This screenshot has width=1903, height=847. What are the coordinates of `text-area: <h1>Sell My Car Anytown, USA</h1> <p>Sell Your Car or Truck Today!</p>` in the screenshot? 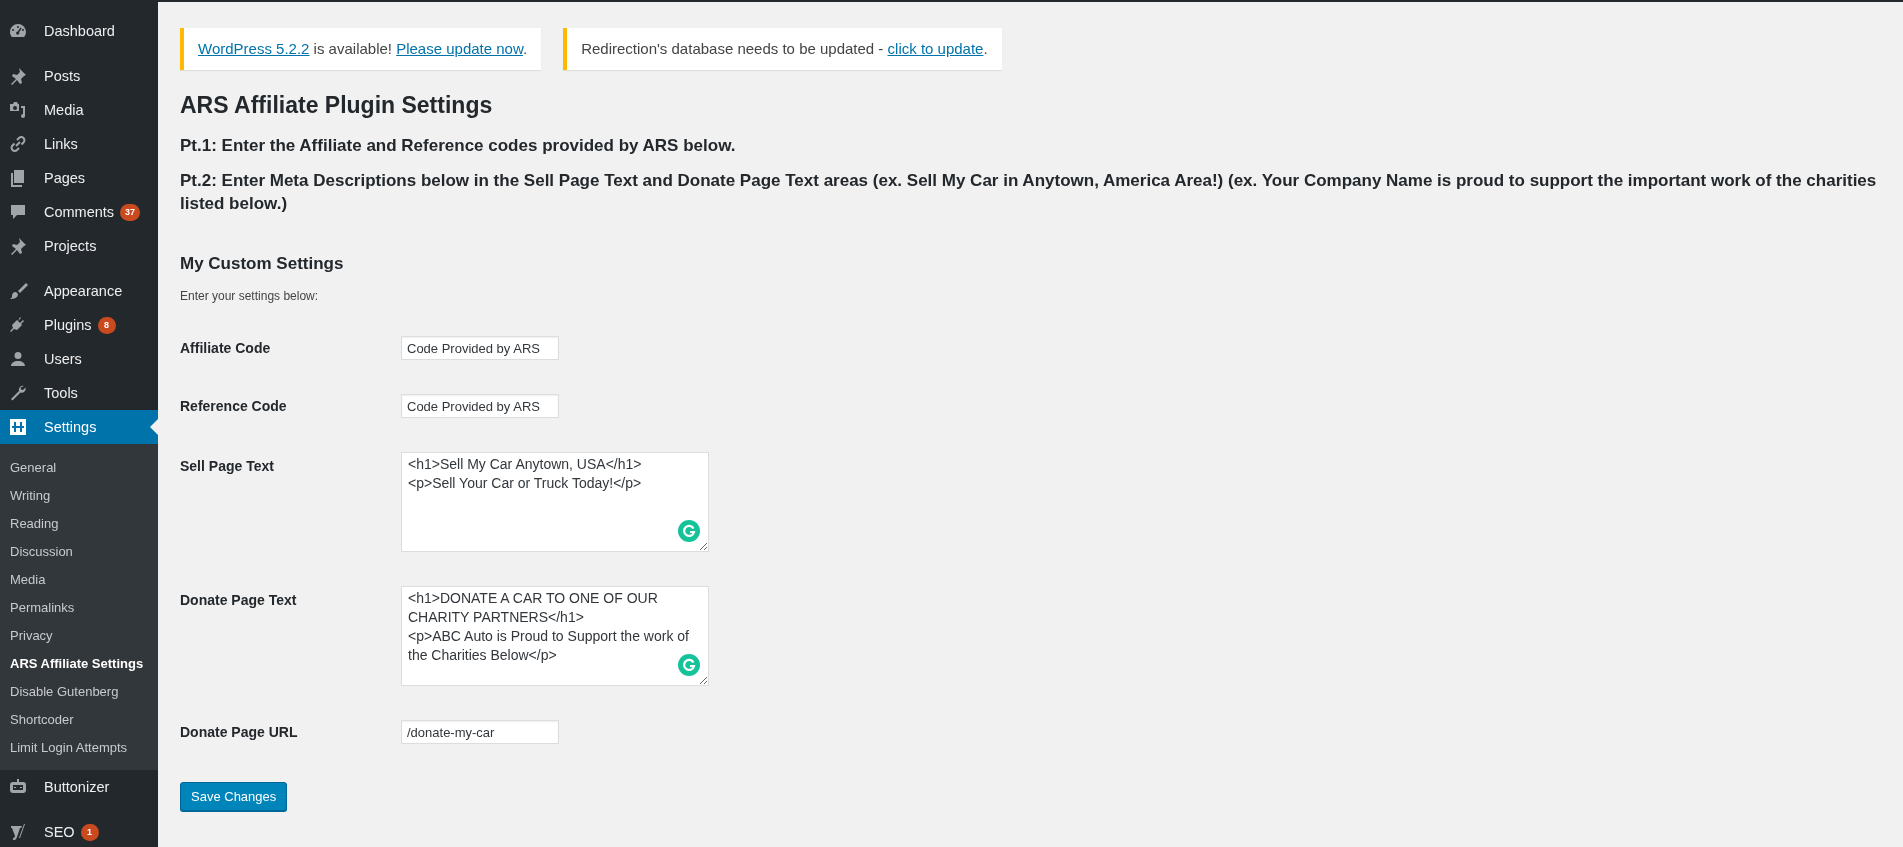 It's located at (555, 502).